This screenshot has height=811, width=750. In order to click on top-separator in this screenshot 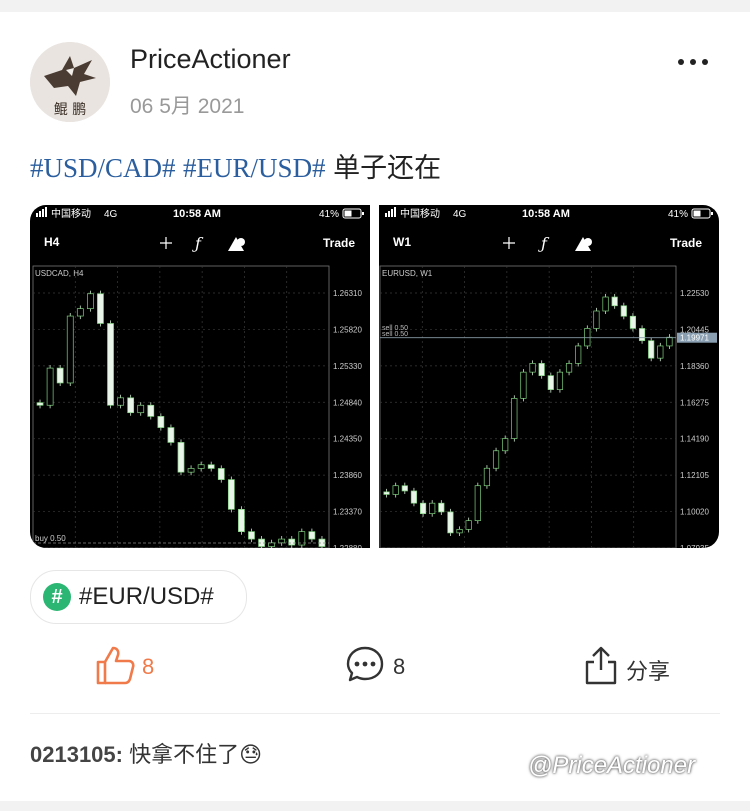, I will do `click(375, 6)`.